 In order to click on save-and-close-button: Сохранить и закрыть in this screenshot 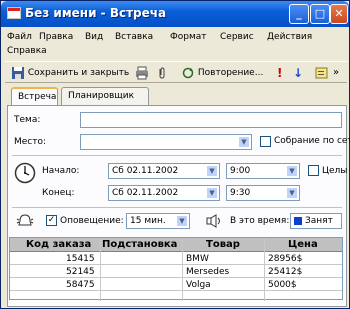, I will do `click(70, 73)`.